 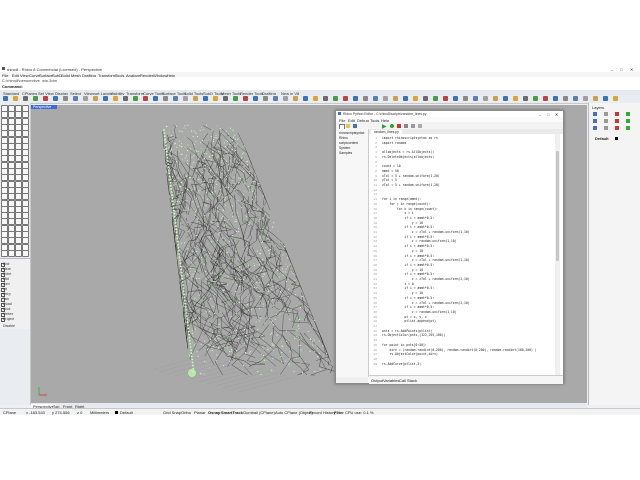 What do you see at coordinates (348, 125) in the screenshot?
I see `open-file-icon` at bounding box center [348, 125].